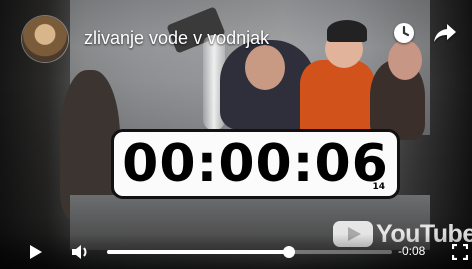 This screenshot has height=269, width=472. What do you see at coordinates (378, 187) in the screenshot?
I see `timer-frames: 14` at bounding box center [378, 187].